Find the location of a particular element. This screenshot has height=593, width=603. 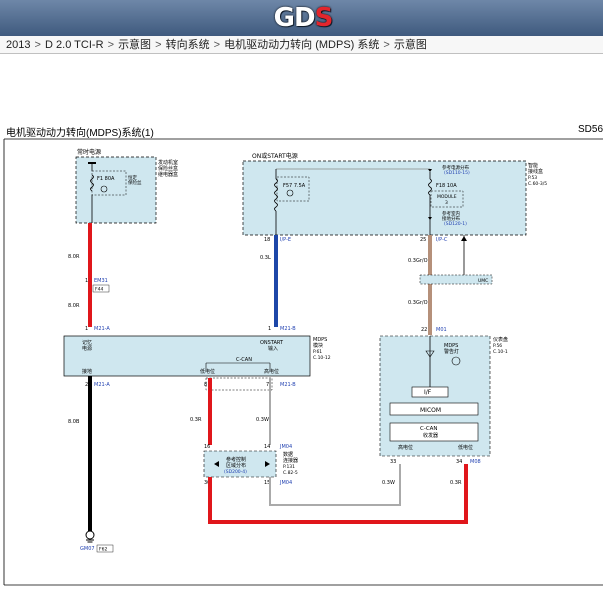

logo-text: GDS is located at coordinates (303, 18).